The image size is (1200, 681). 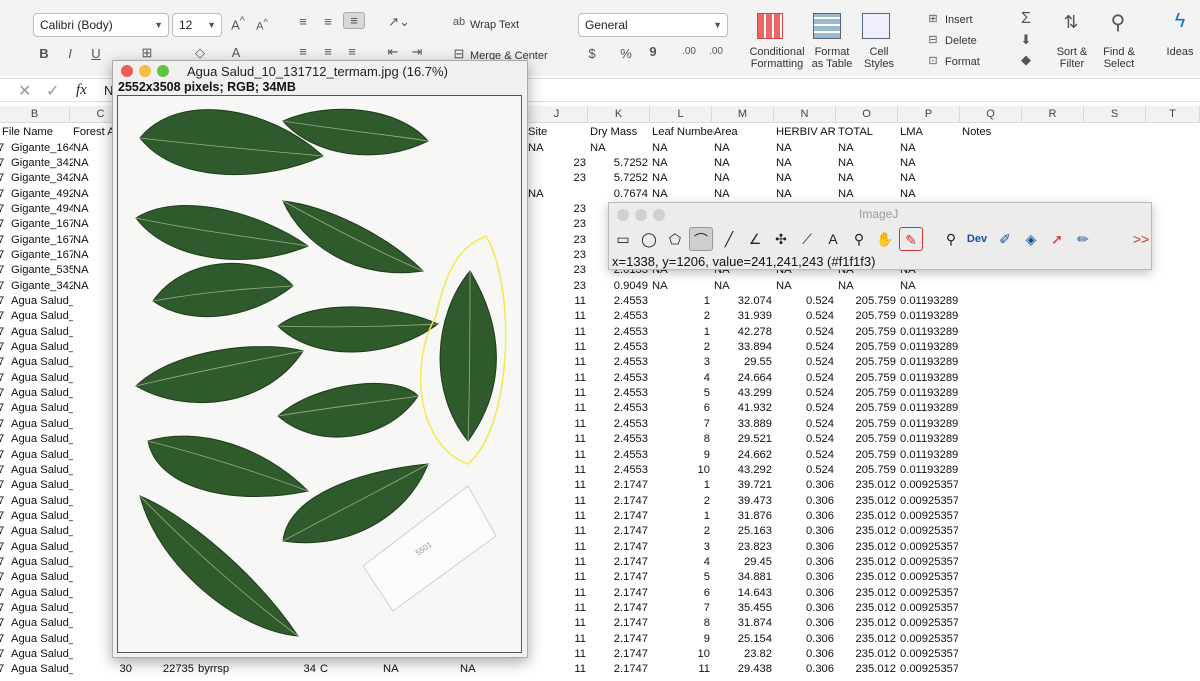 I want to click on more-tools-button: >>, so click(x=1141, y=239).